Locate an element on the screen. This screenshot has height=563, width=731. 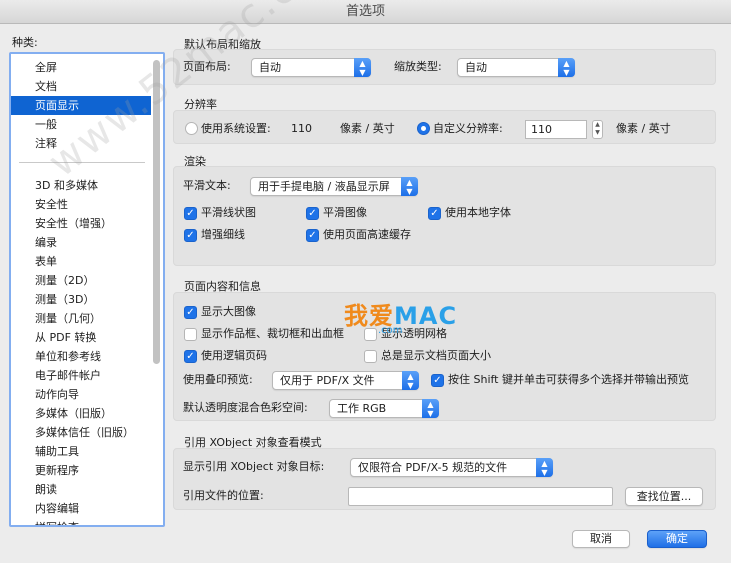
show-large-images-label: 显示大图像 is located at coordinates (228, 311).